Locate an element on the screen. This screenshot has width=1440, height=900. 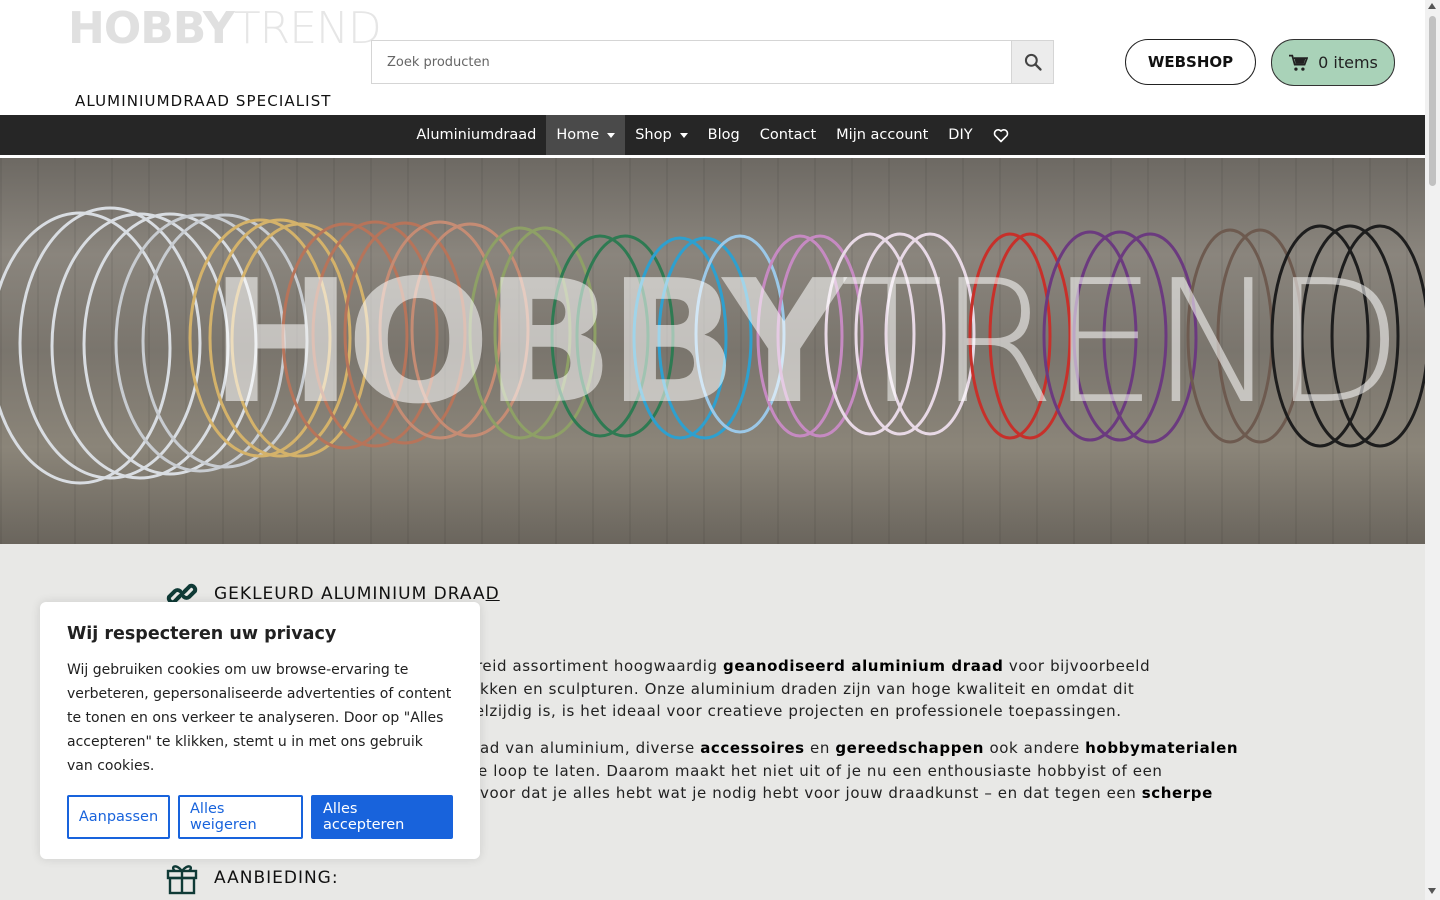
nav-label: Blog is located at coordinates (723, 135).